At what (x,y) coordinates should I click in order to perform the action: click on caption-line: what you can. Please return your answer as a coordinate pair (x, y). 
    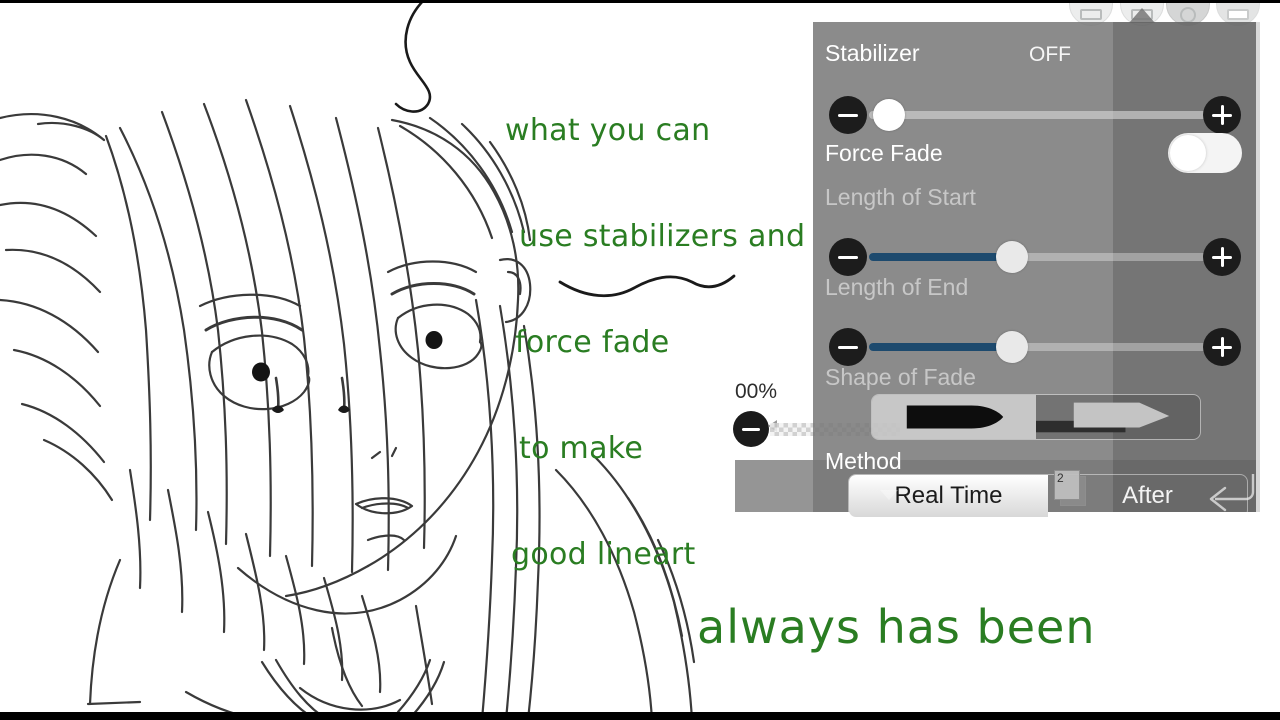
    Looking at the image, I should click on (608, 130).